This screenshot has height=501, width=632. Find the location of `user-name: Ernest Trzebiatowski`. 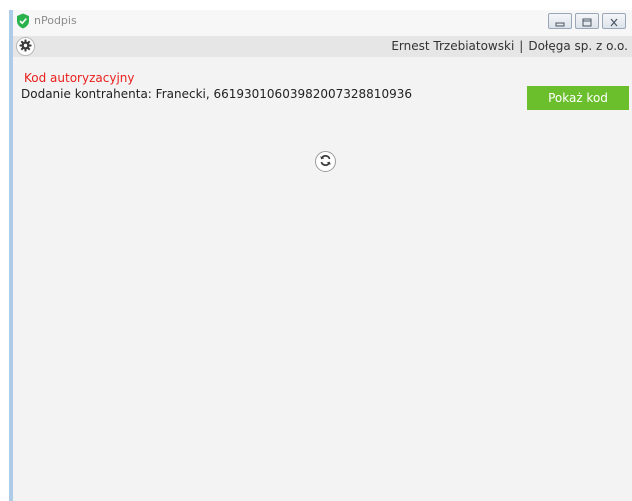

user-name: Ernest Trzebiatowski is located at coordinates (453, 46).